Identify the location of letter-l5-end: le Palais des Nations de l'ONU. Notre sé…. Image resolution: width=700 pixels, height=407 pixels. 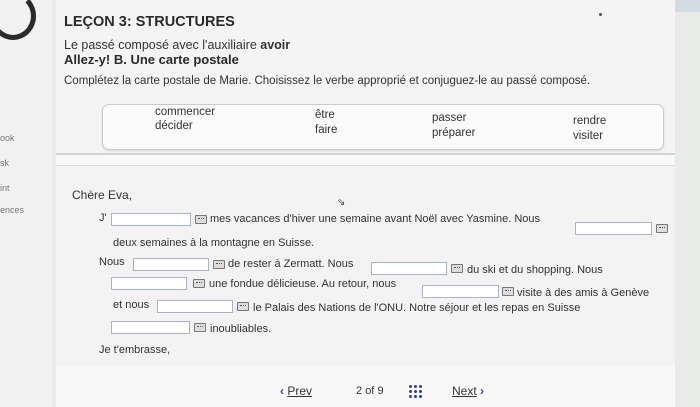
(417, 308).